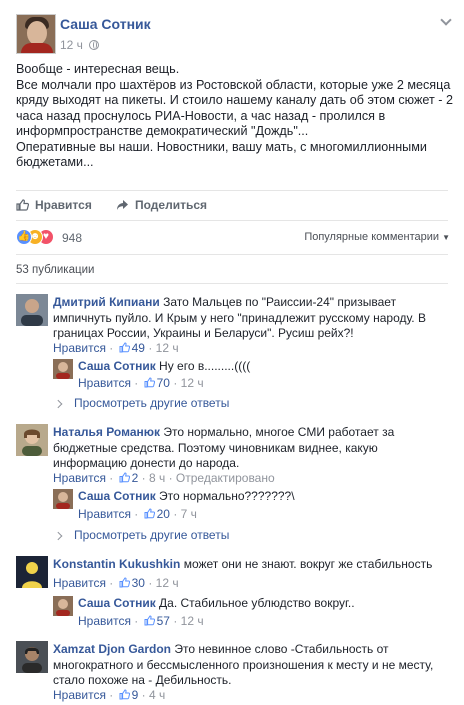 Image resolution: width=464 pixels, height=705 pixels. Describe the element at coordinates (189, 514) in the screenshot. I see `reply-time: 7 ч` at that location.